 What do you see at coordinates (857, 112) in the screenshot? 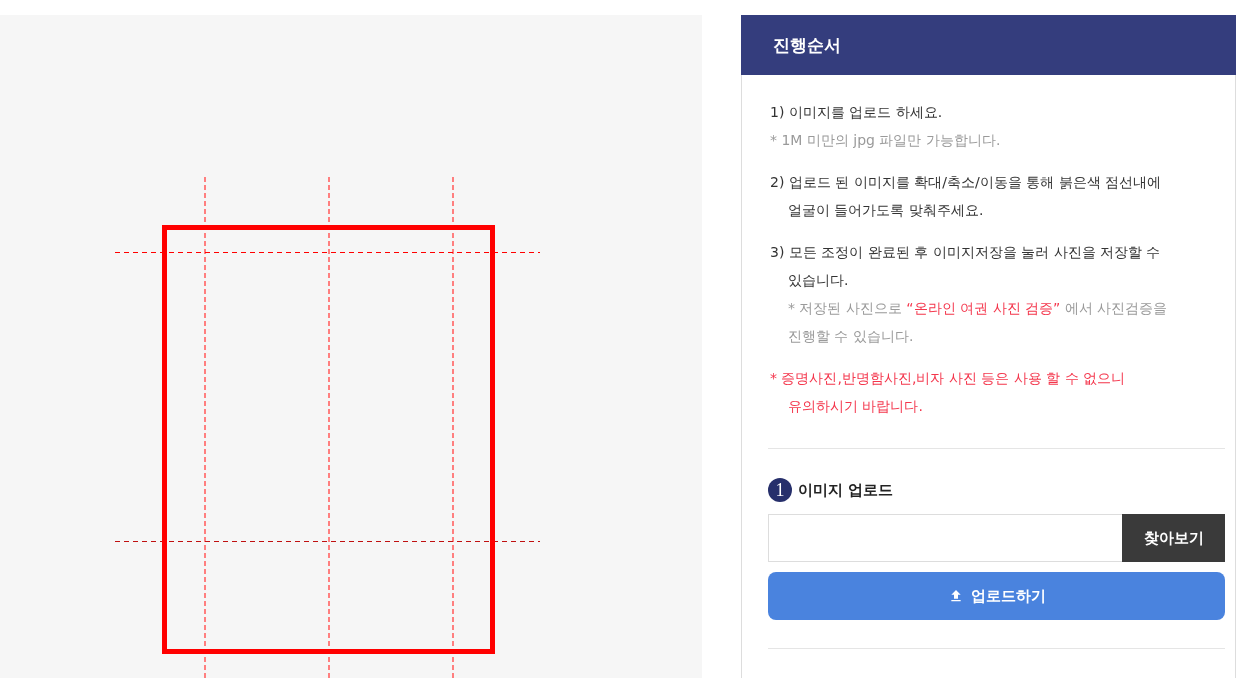
I see `instruction-text: 1) 이미지를 업로드 하세요.` at bounding box center [857, 112].